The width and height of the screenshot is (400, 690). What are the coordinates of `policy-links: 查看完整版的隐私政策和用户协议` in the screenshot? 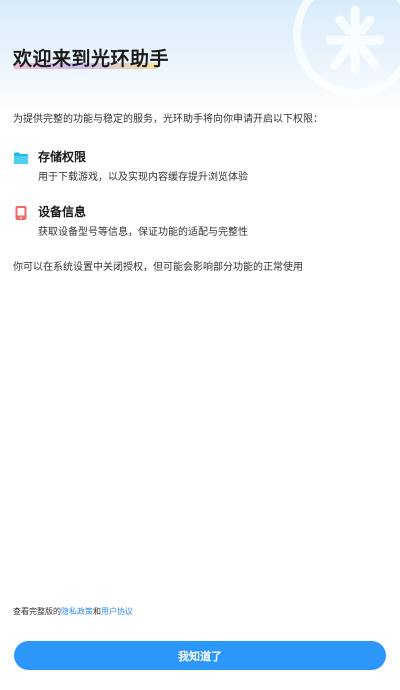 It's located at (73, 611).